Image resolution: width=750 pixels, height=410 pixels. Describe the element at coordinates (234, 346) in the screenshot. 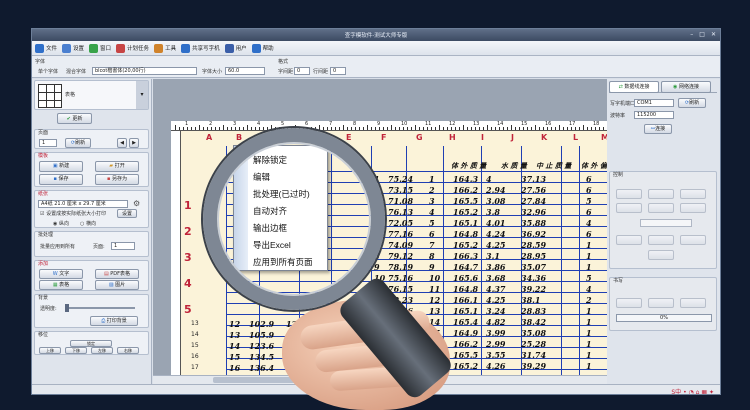

I see `table-cell: 14` at that location.